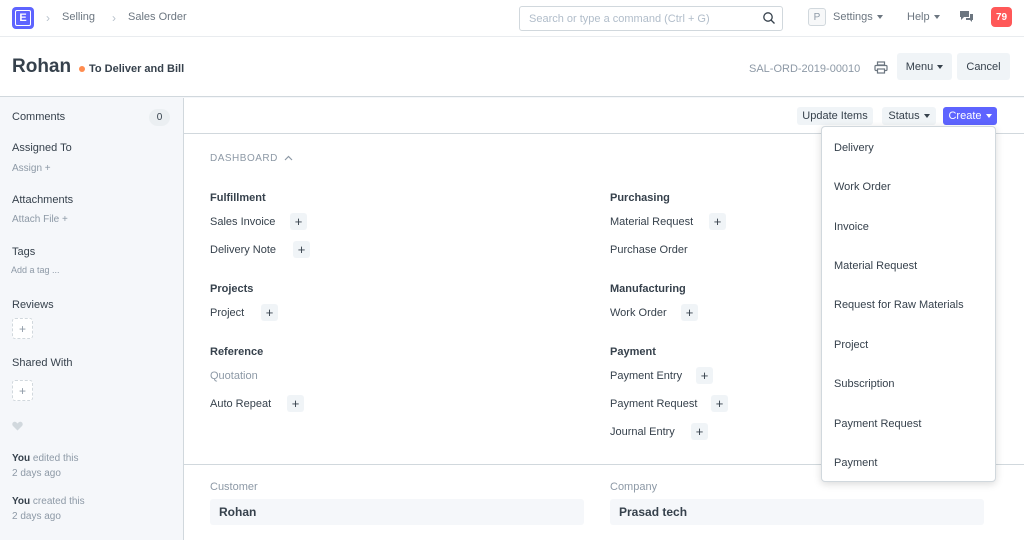  What do you see at coordinates (17, 426) in the screenshot?
I see `heart-icon` at bounding box center [17, 426].